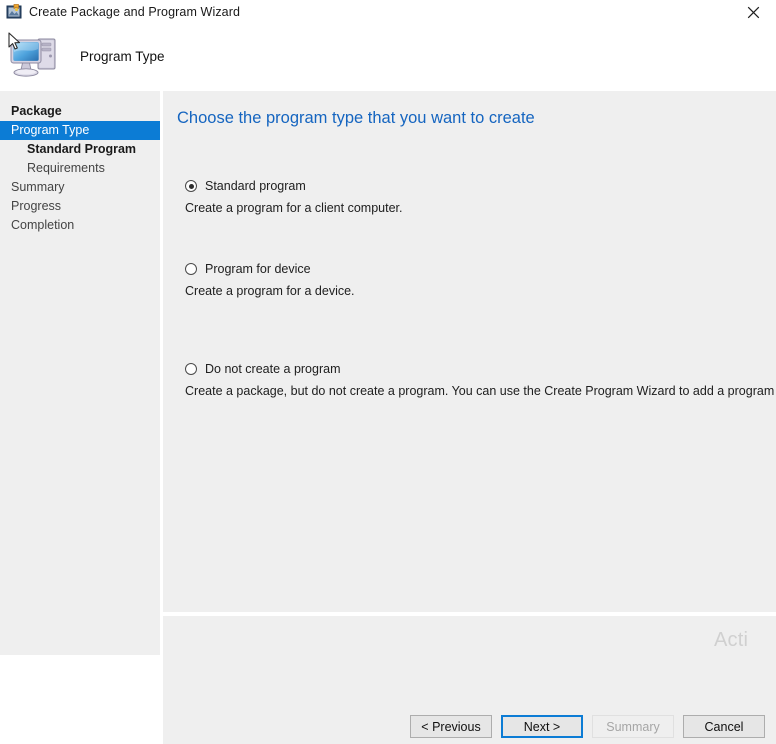 The width and height of the screenshot is (776, 744). Describe the element at coordinates (80, 187) in the screenshot. I see `sidebar-item-summary: Summary` at that location.